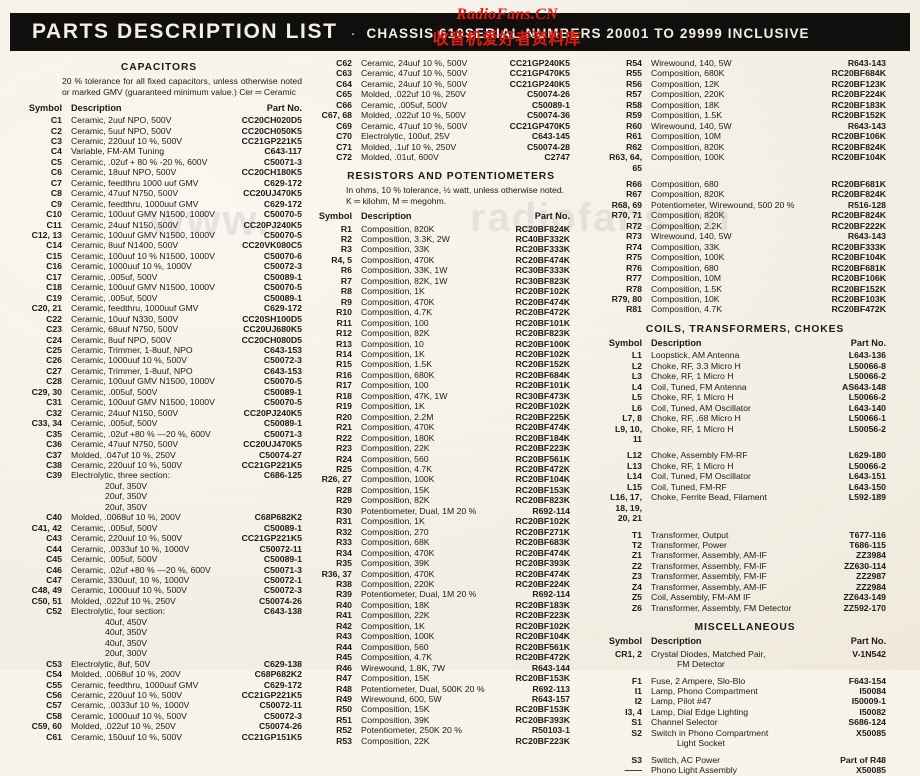 The height and width of the screenshot is (776, 920). I want to click on row-symbol: C69, so click(344, 125).